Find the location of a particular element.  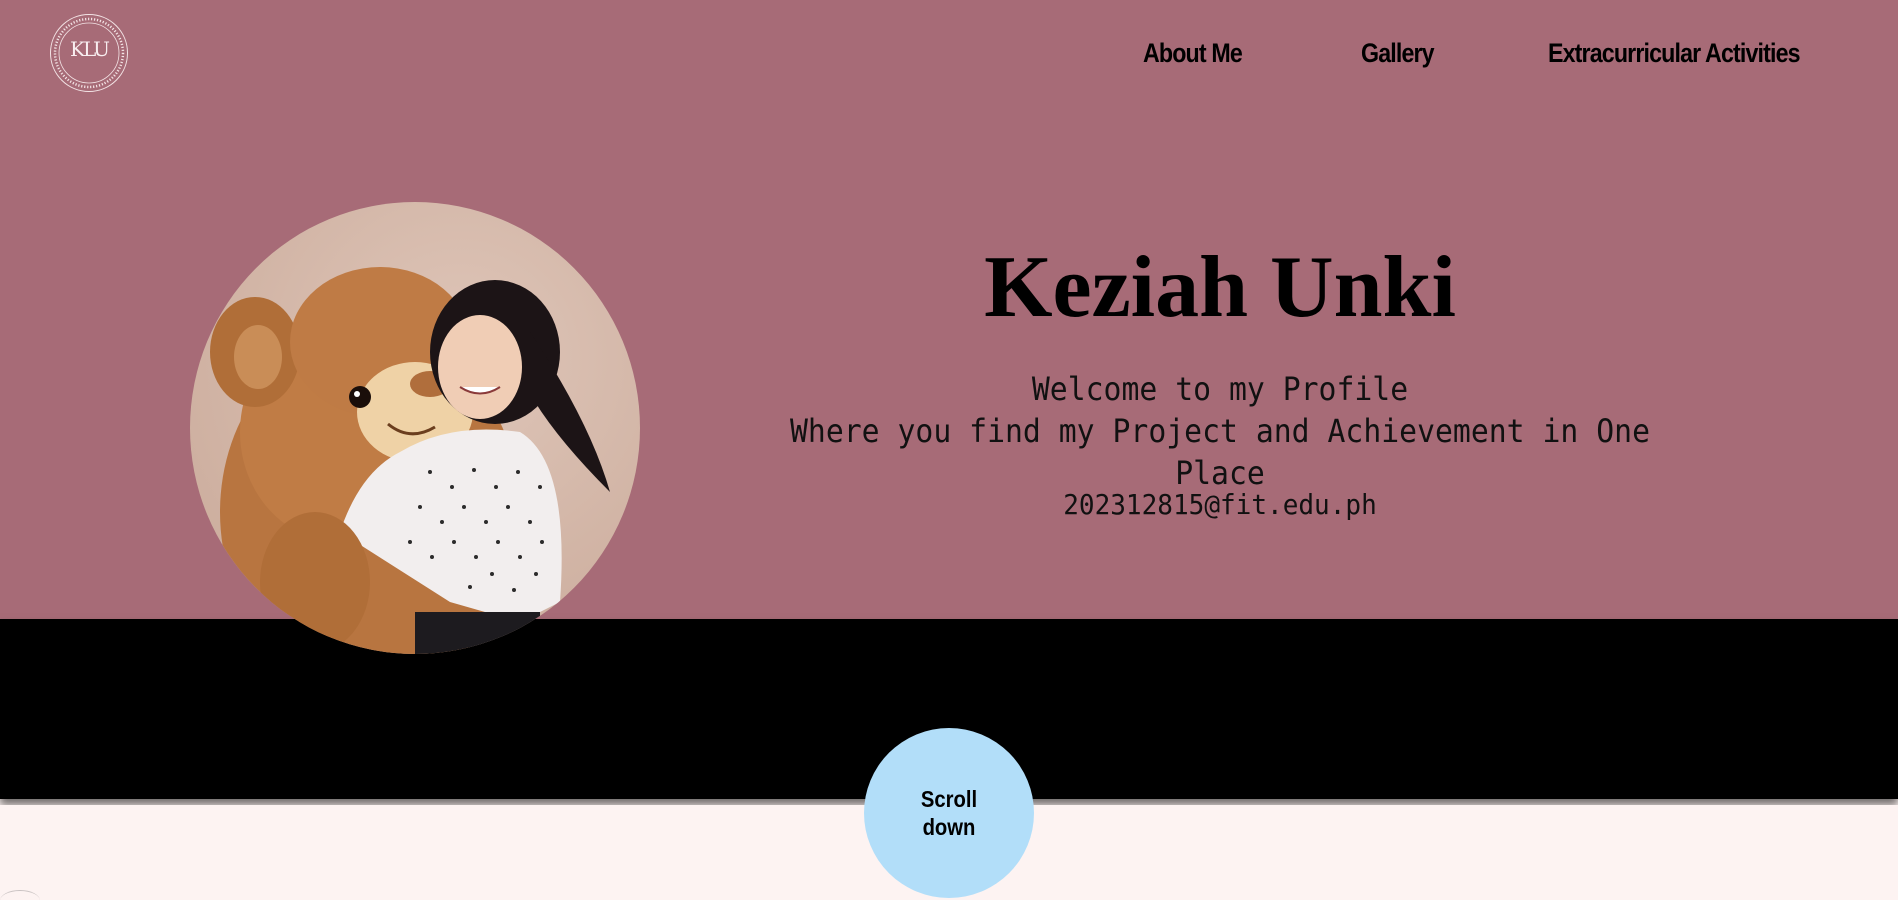

profile-photo is located at coordinates (415, 428).